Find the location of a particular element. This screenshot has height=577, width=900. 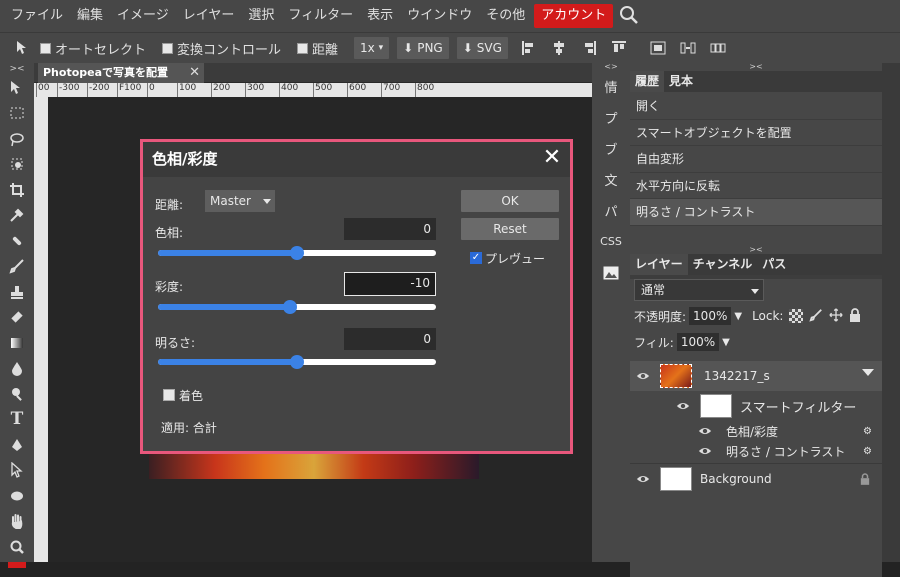

foreground-color-swatch is located at coordinates (17, 564).